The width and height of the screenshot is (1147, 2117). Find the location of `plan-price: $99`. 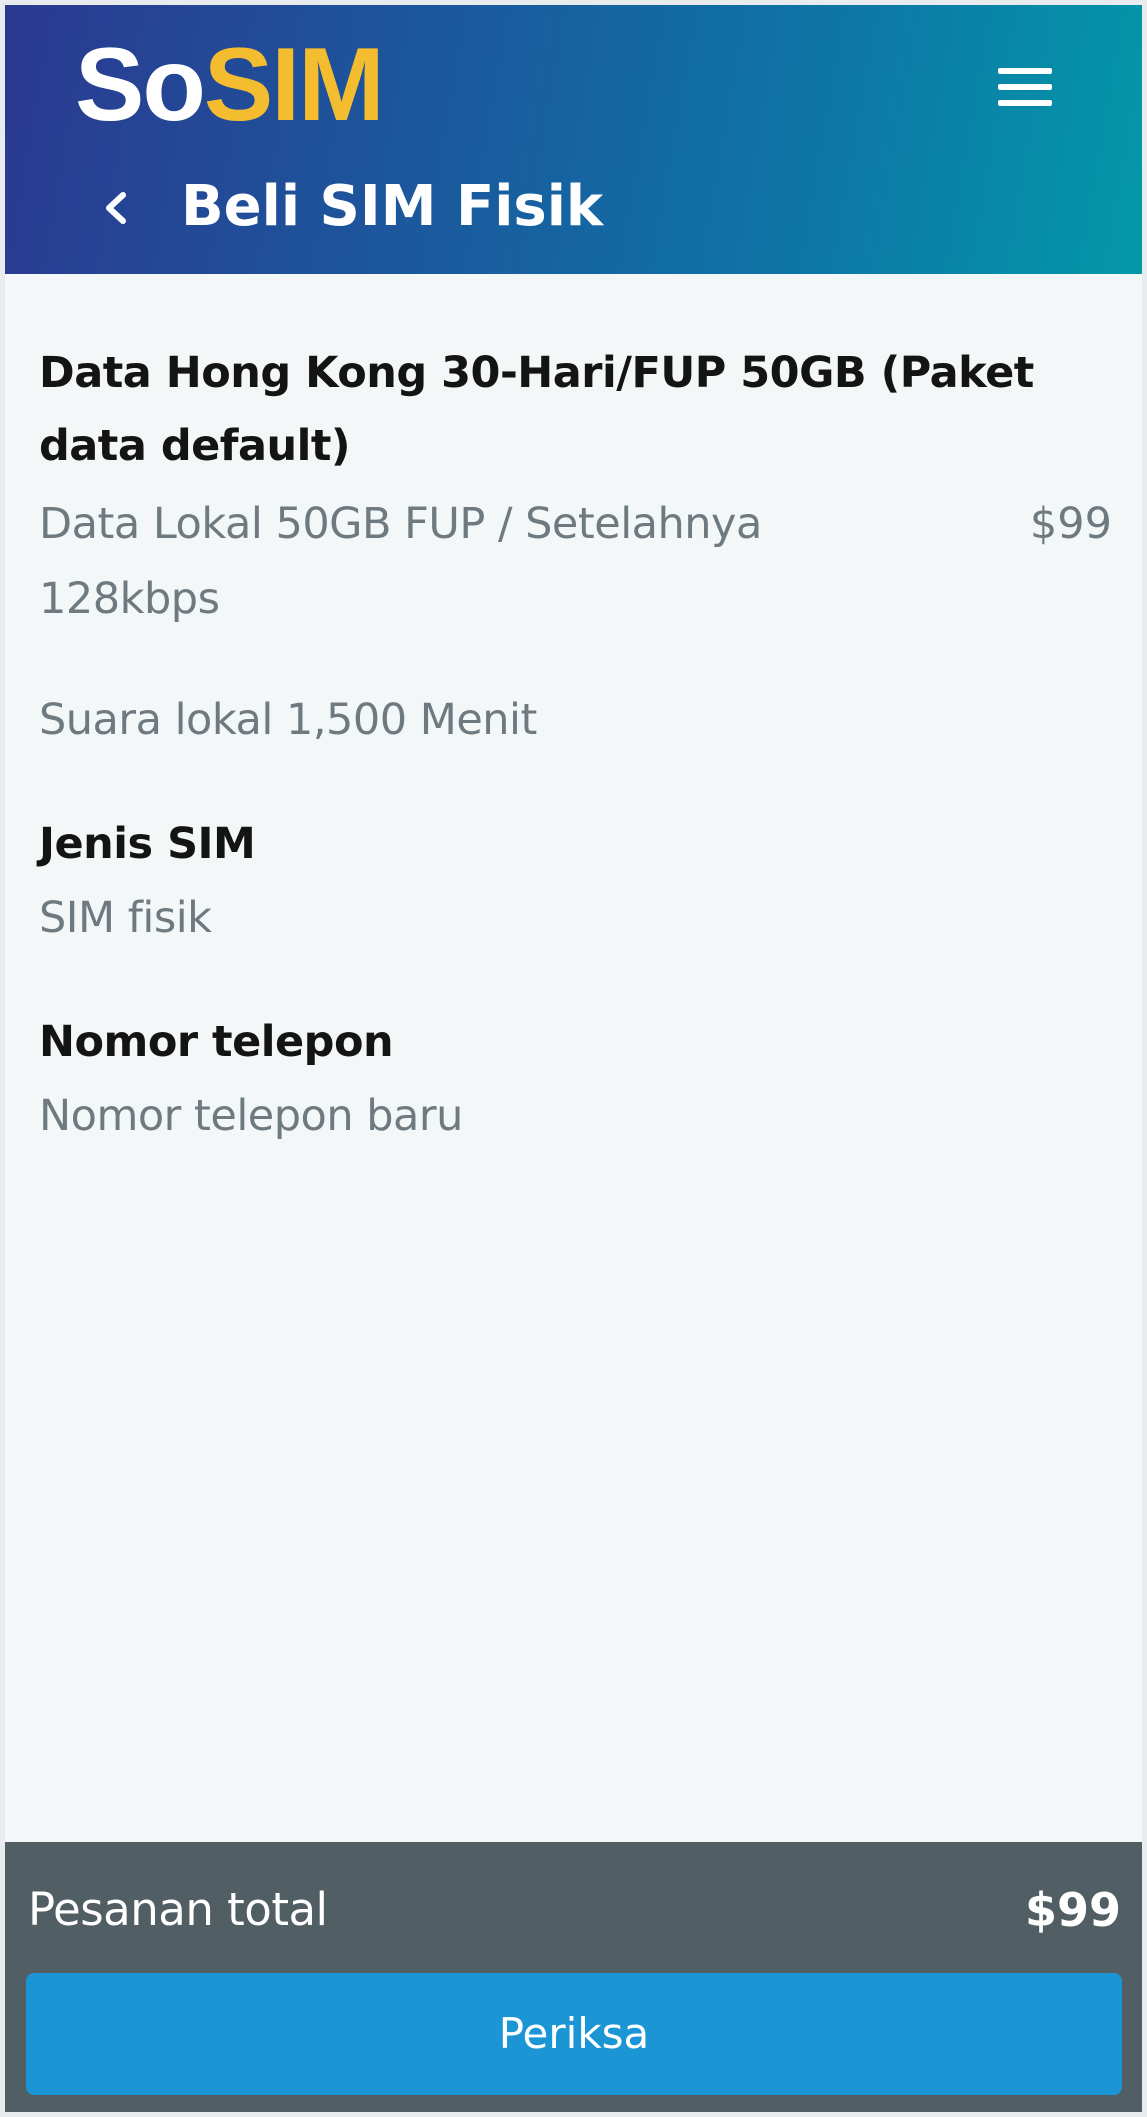

plan-price: $99 is located at coordinates (1070, 524).